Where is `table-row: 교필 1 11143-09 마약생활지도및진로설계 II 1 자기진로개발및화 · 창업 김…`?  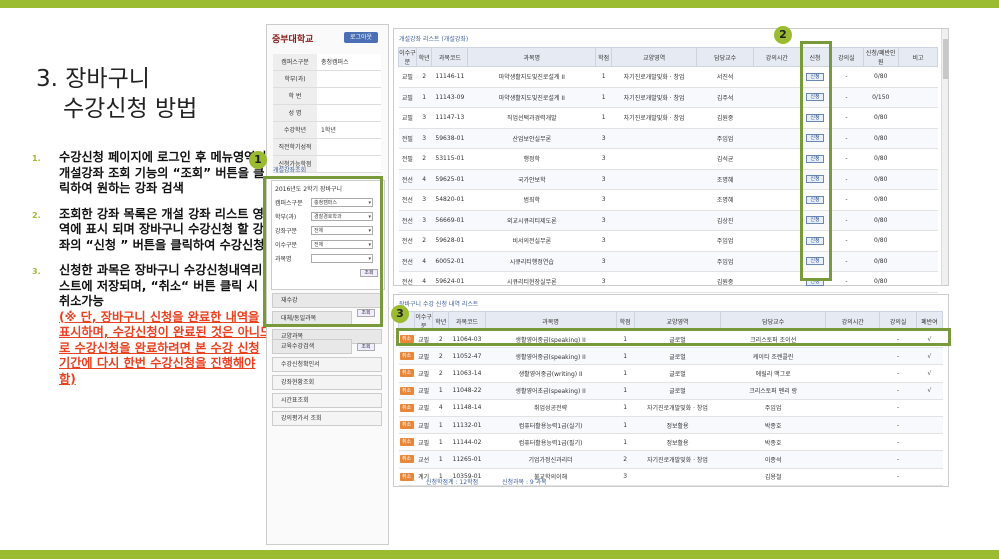 table-row: 교필 1 11143-09 마약생활지도및진로설계 II 1 자기진로개발및화 · 창업 김… is located at coordinates (668, 97).